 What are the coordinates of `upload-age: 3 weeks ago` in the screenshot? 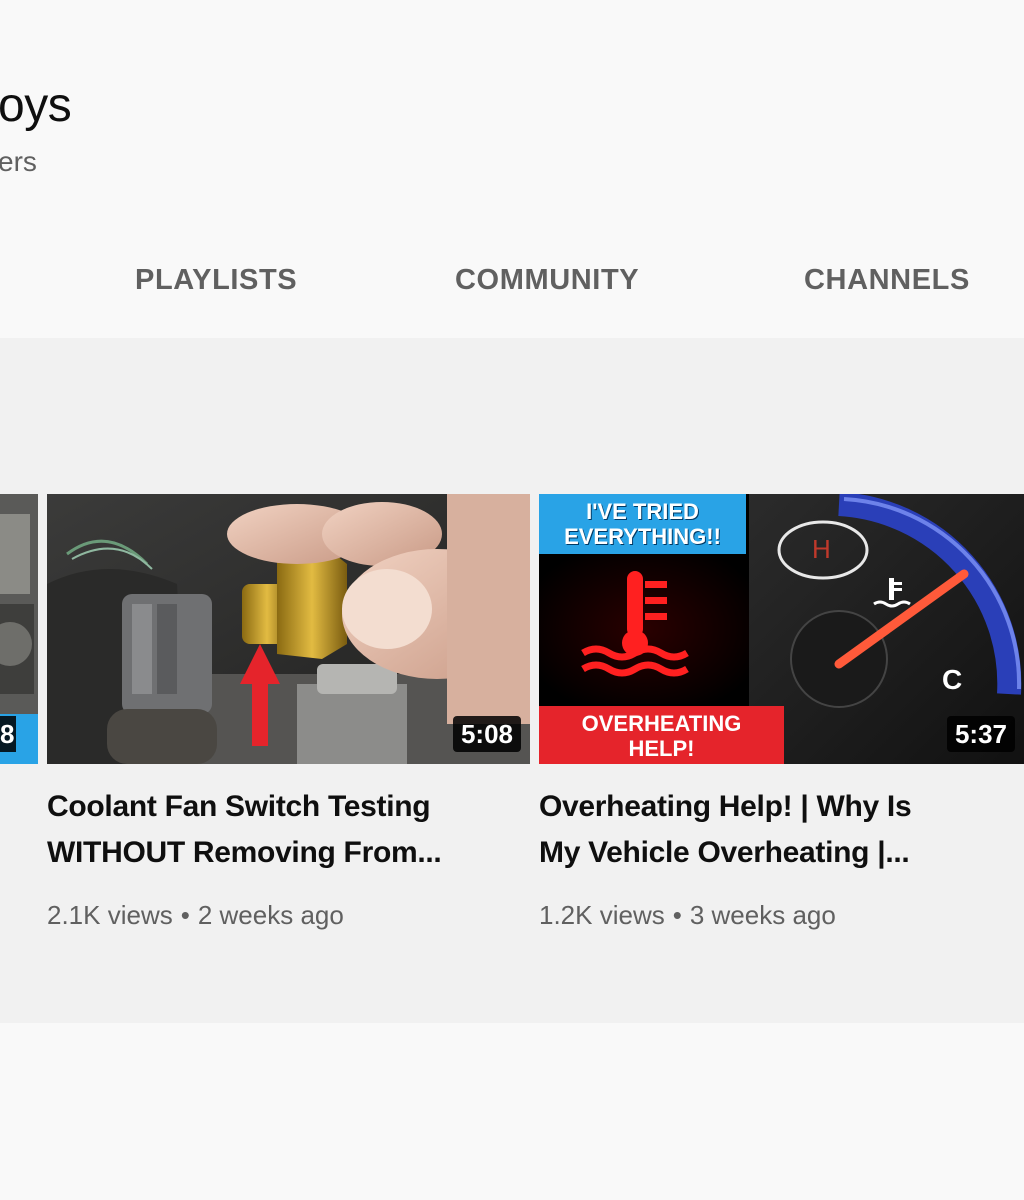 It's located at (762, 915).